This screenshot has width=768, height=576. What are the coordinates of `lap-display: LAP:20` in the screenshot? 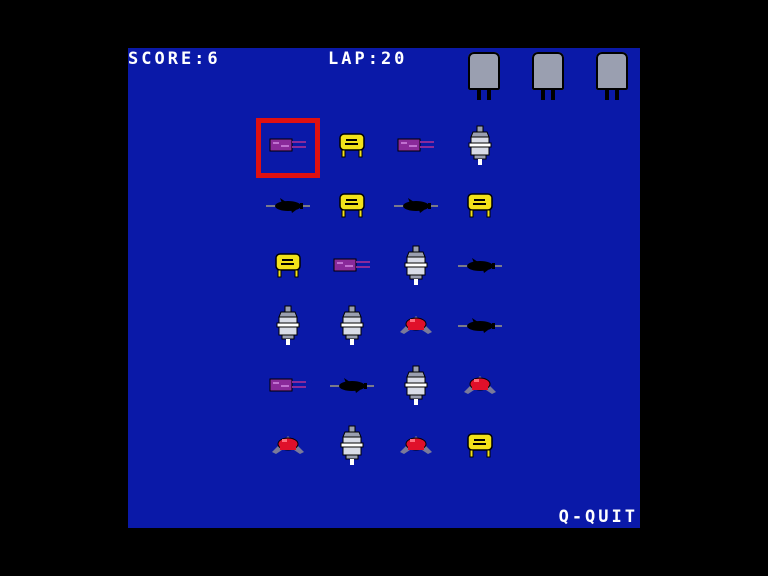 It's located at (368, 59).